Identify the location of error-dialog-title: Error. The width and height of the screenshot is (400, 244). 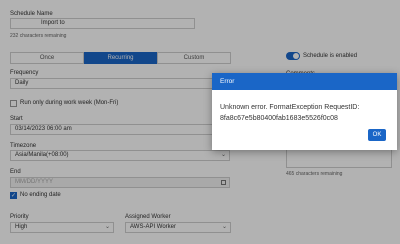
(304, 81).